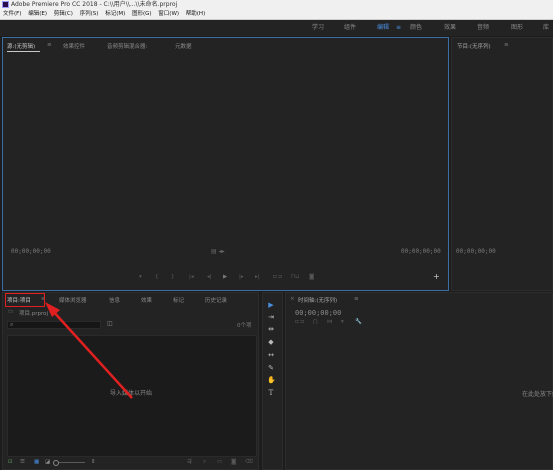 The height and width of the screenshot is (470, 553). I want to click on snap-icon: ⋂, so click(315, 322).